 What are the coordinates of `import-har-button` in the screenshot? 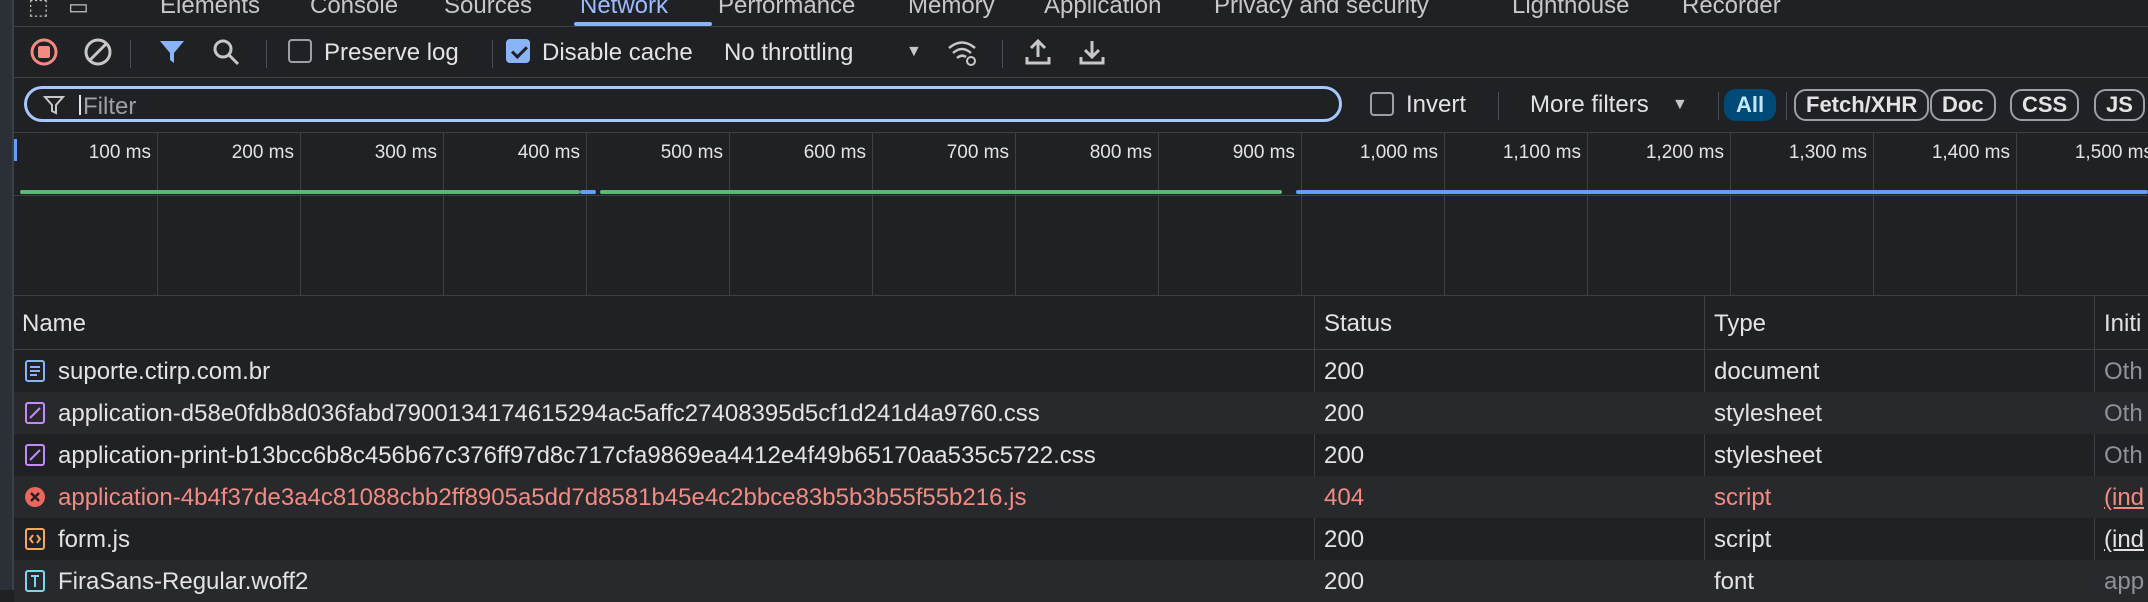 It's located at (1038, 52).